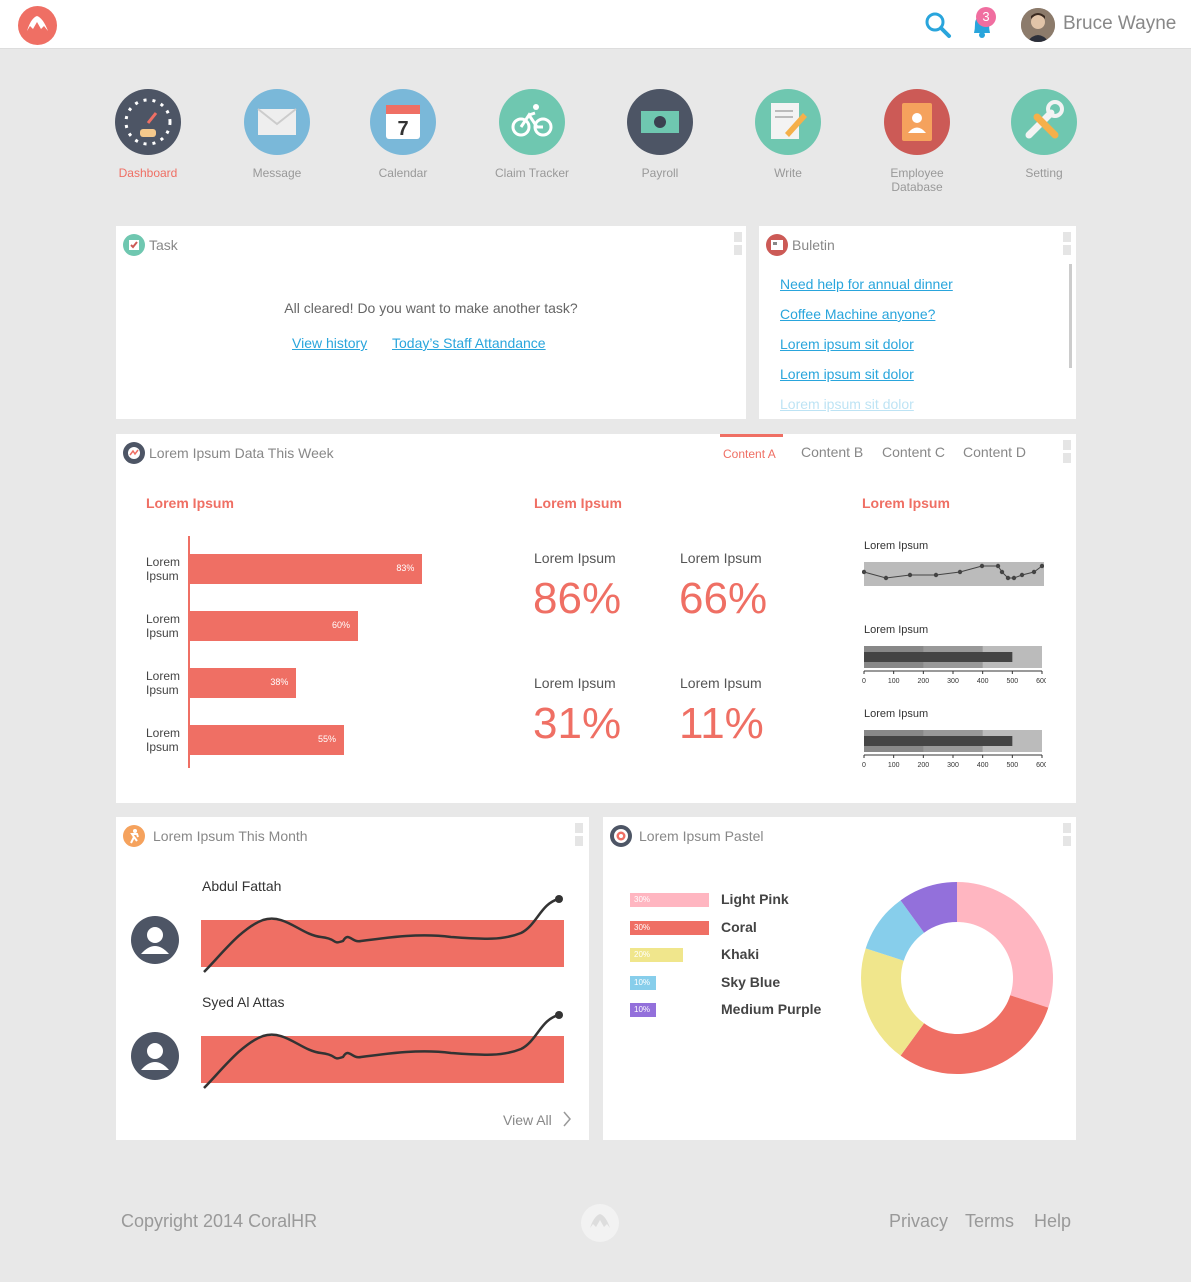 The height and width of the screenshot is (1282, 1191). Describe the element at coordinates (279, 682) in the screenshot. I see `bar-value-label: 38%` at that location.